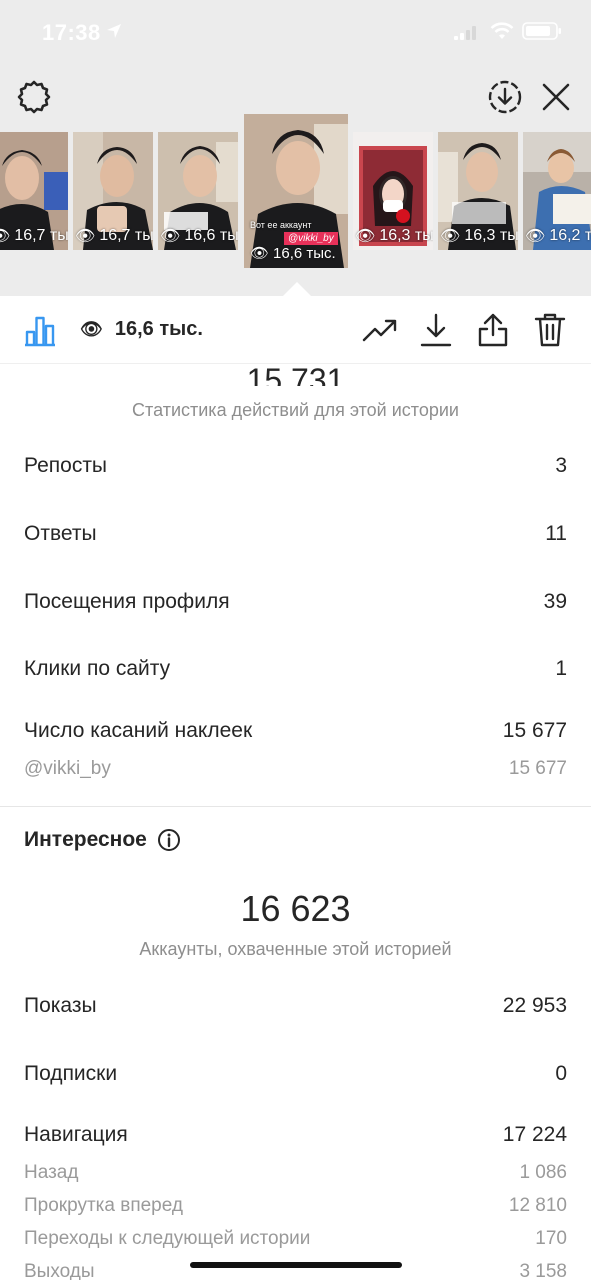 This screenshot has height=1280, width=591. I want to click on interactions-total: 15 731, so click(295, 367).